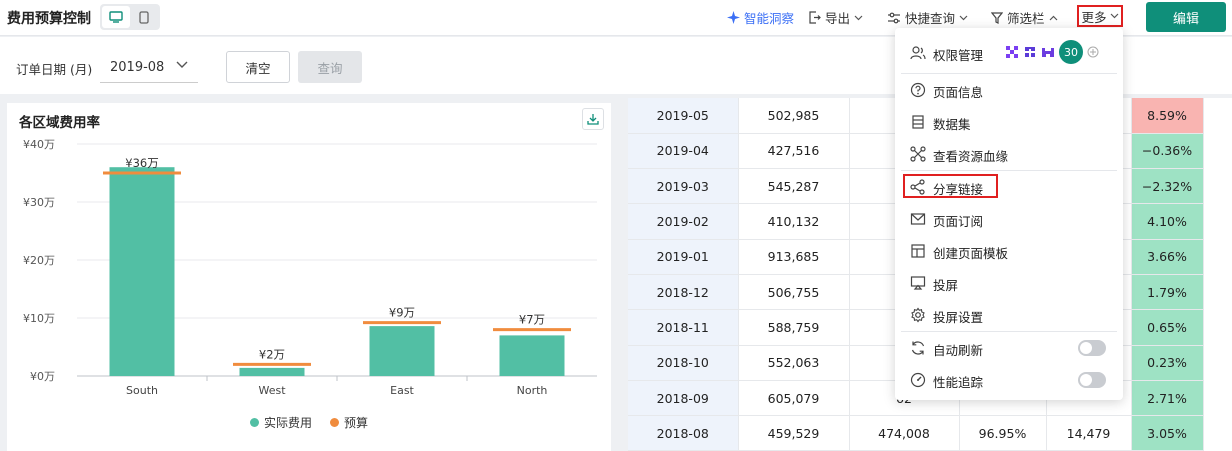 Image resolution: width=1232 pixels, height=451 pixels. I want to click on table-cell-c2: 474,008, so click(904, 433).